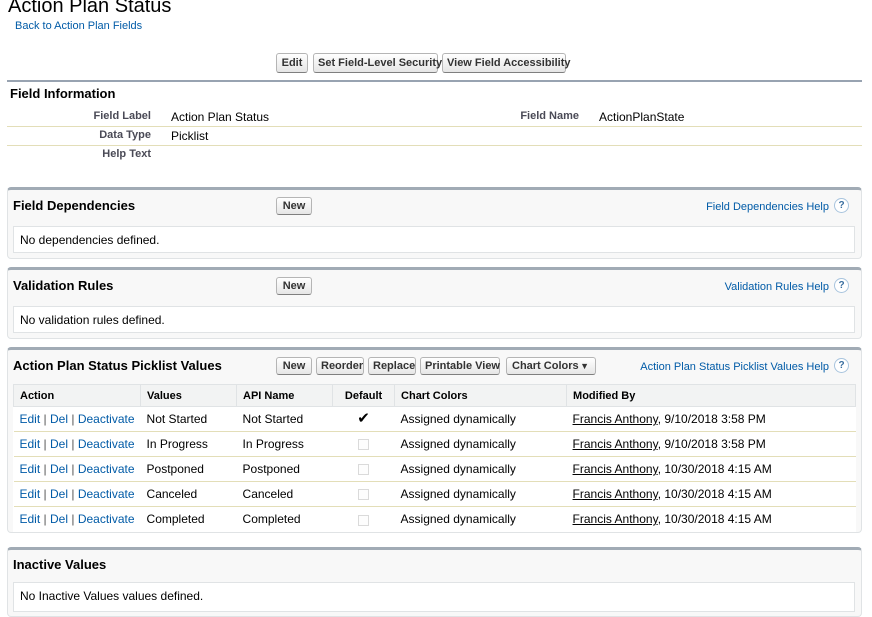 Image resolution: width=872 pixels, height=617 pixels. I want to click on chevron-down-icon: ▼, so click(584, 366).